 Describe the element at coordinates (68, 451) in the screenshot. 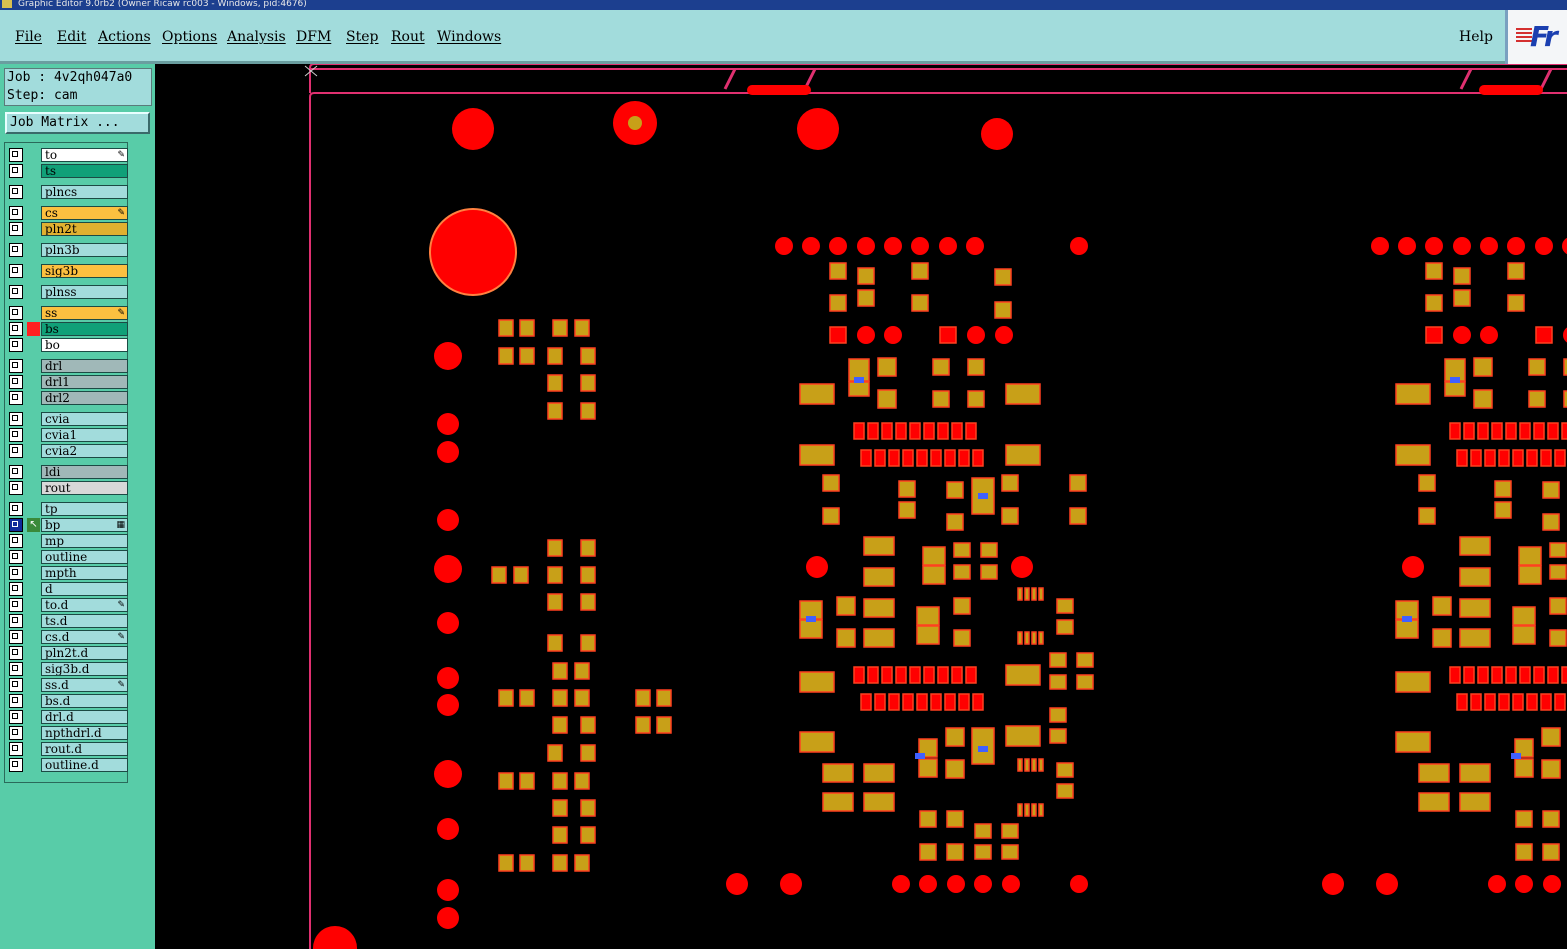

I see `layer-row-cvia2: cvia2` at that location.